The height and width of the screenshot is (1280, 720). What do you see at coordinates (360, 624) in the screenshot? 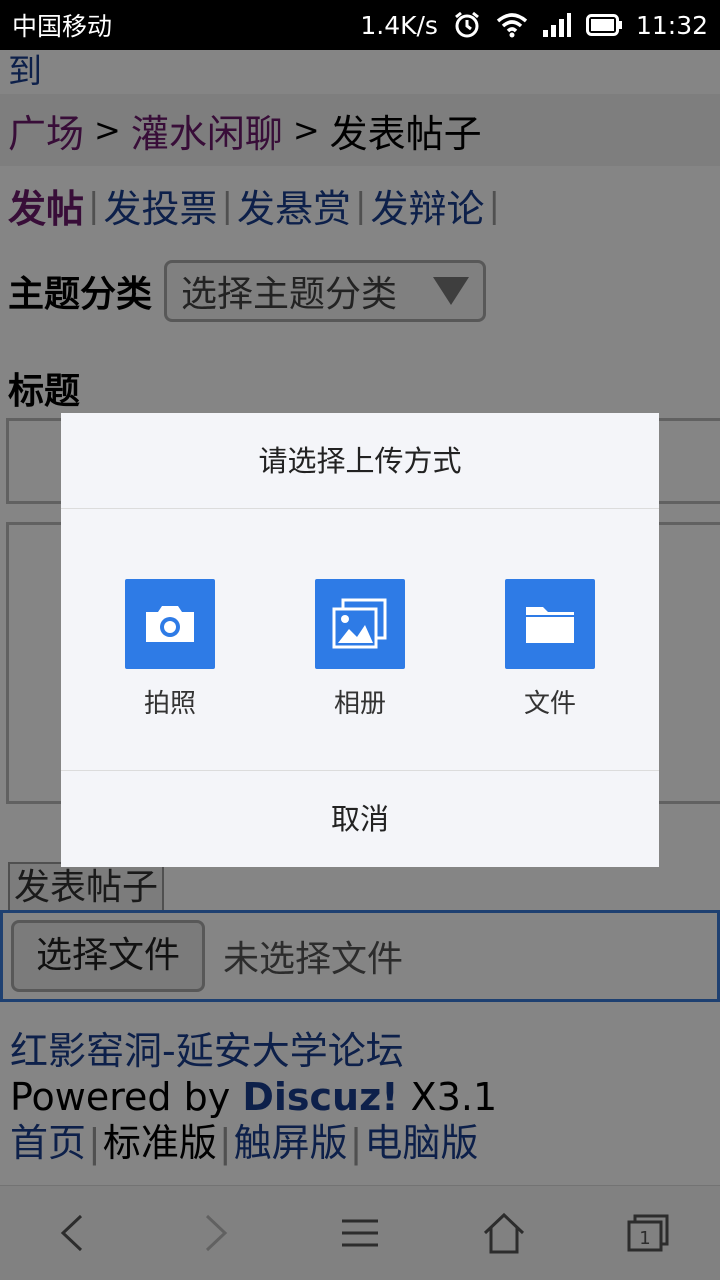
I see `gallery-icon` at bounding box center [360, 624].